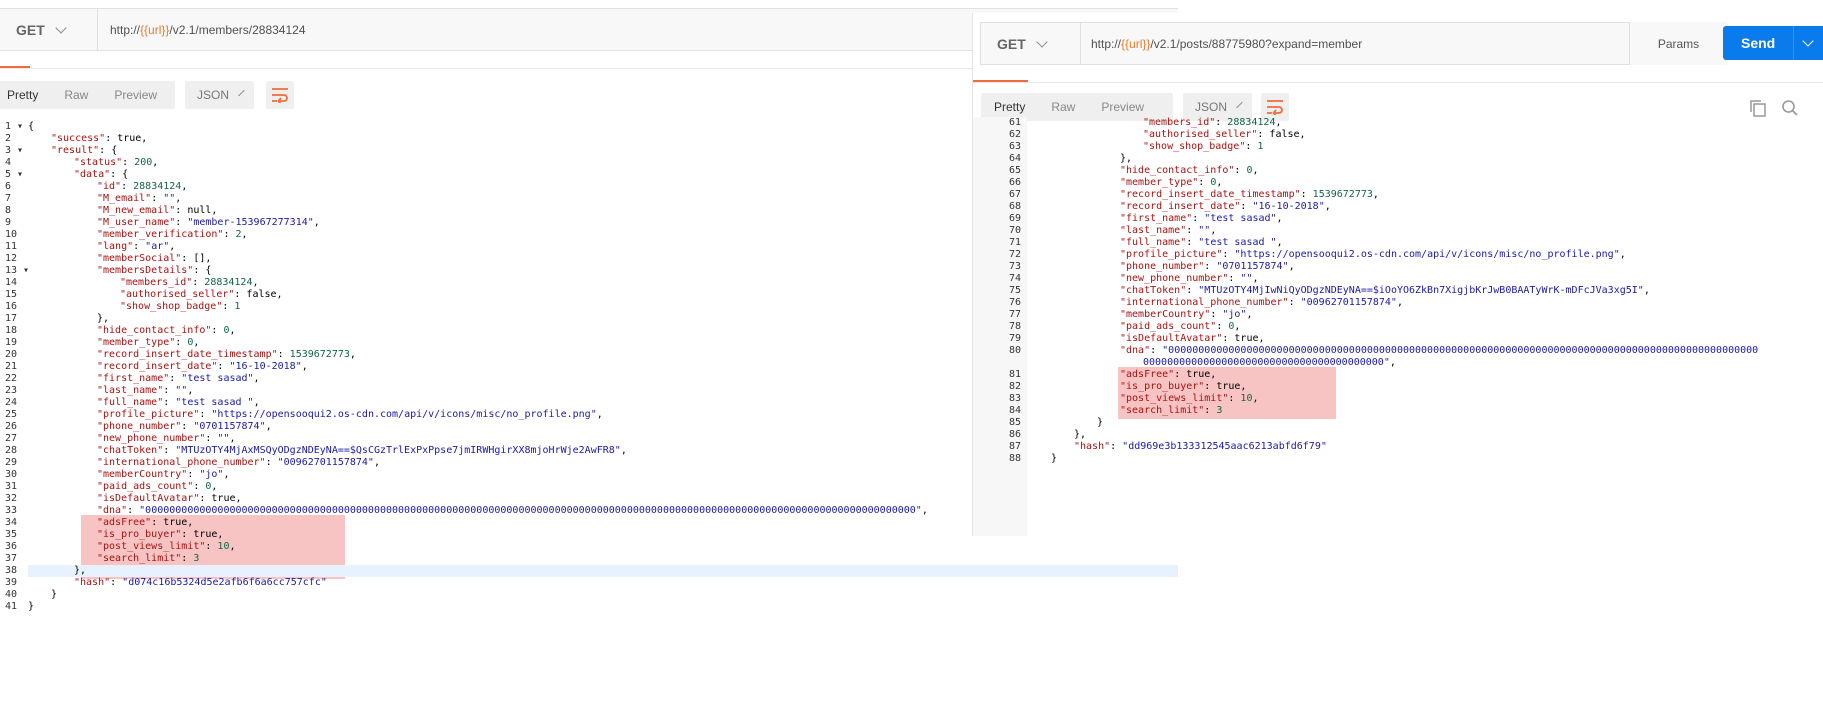  I want to click on method-label: GET, so click(30, 29).